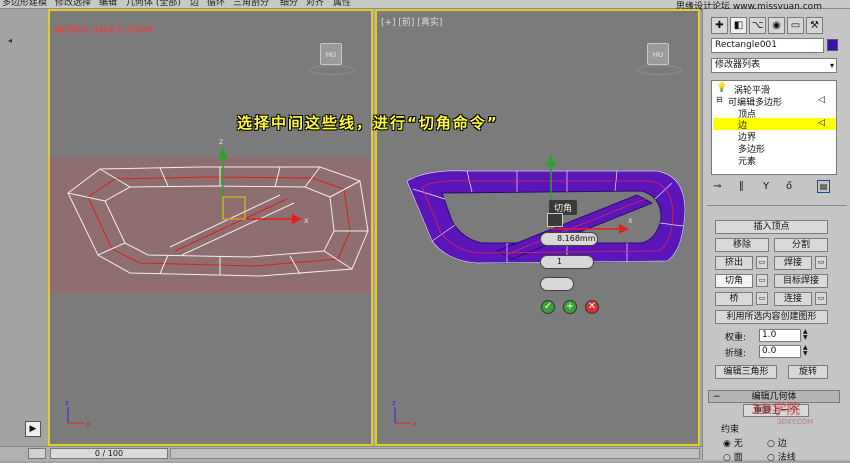  What do you see at coordinates (814, 25) in the screenshot?
I see `utilities-tab-icon: ⚒` at bounding box center [814, 25].